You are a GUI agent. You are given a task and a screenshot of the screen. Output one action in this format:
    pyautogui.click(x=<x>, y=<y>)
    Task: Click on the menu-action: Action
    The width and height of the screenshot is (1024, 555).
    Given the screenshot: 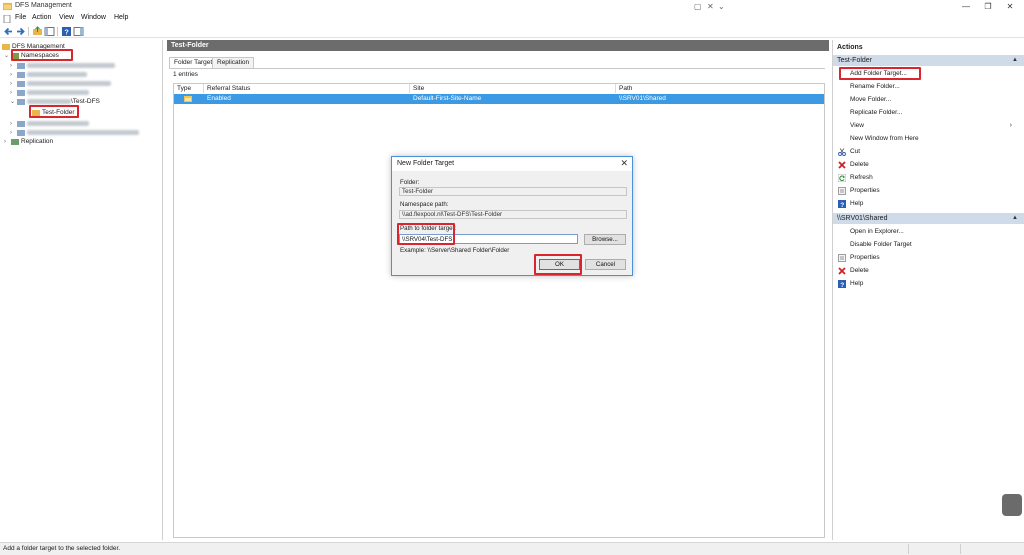 What is the action you would take?
    pyautogui.click(x=41, y=17)
    